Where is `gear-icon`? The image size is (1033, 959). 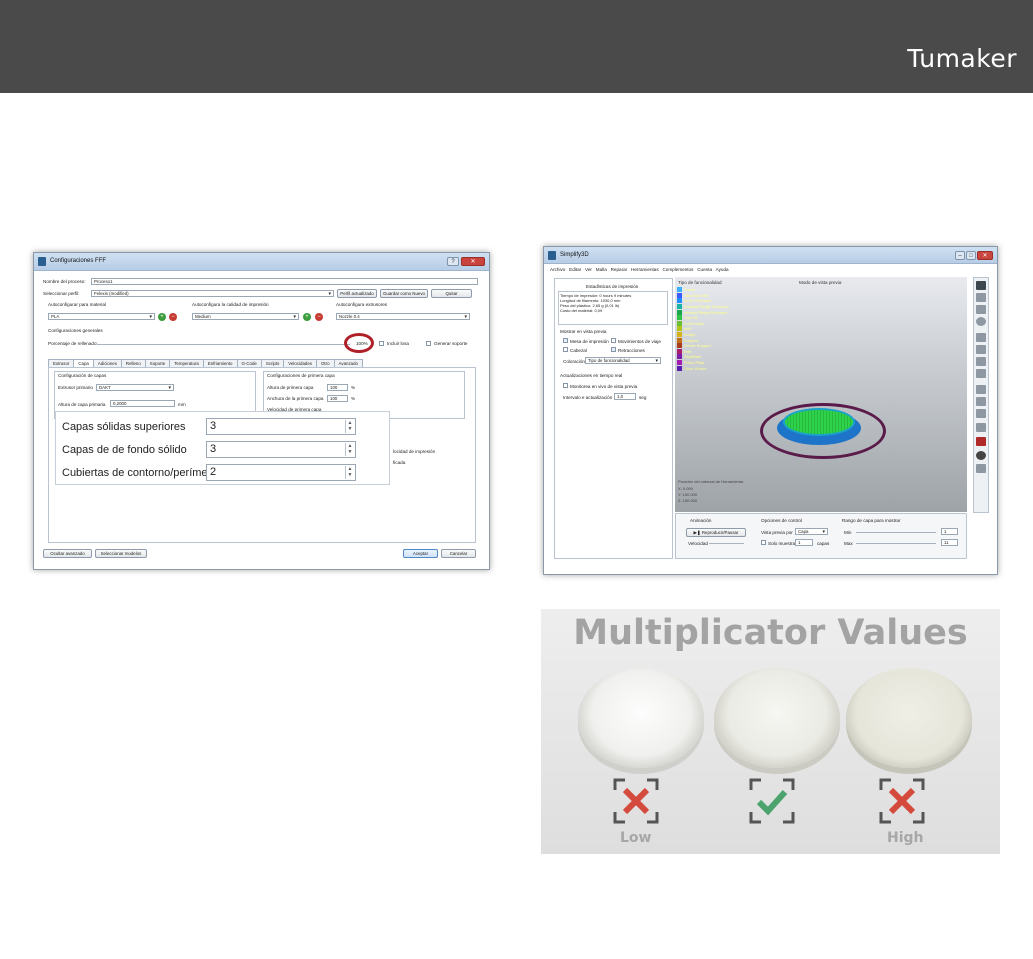 gear-icon is located at coordinates (981, 455).